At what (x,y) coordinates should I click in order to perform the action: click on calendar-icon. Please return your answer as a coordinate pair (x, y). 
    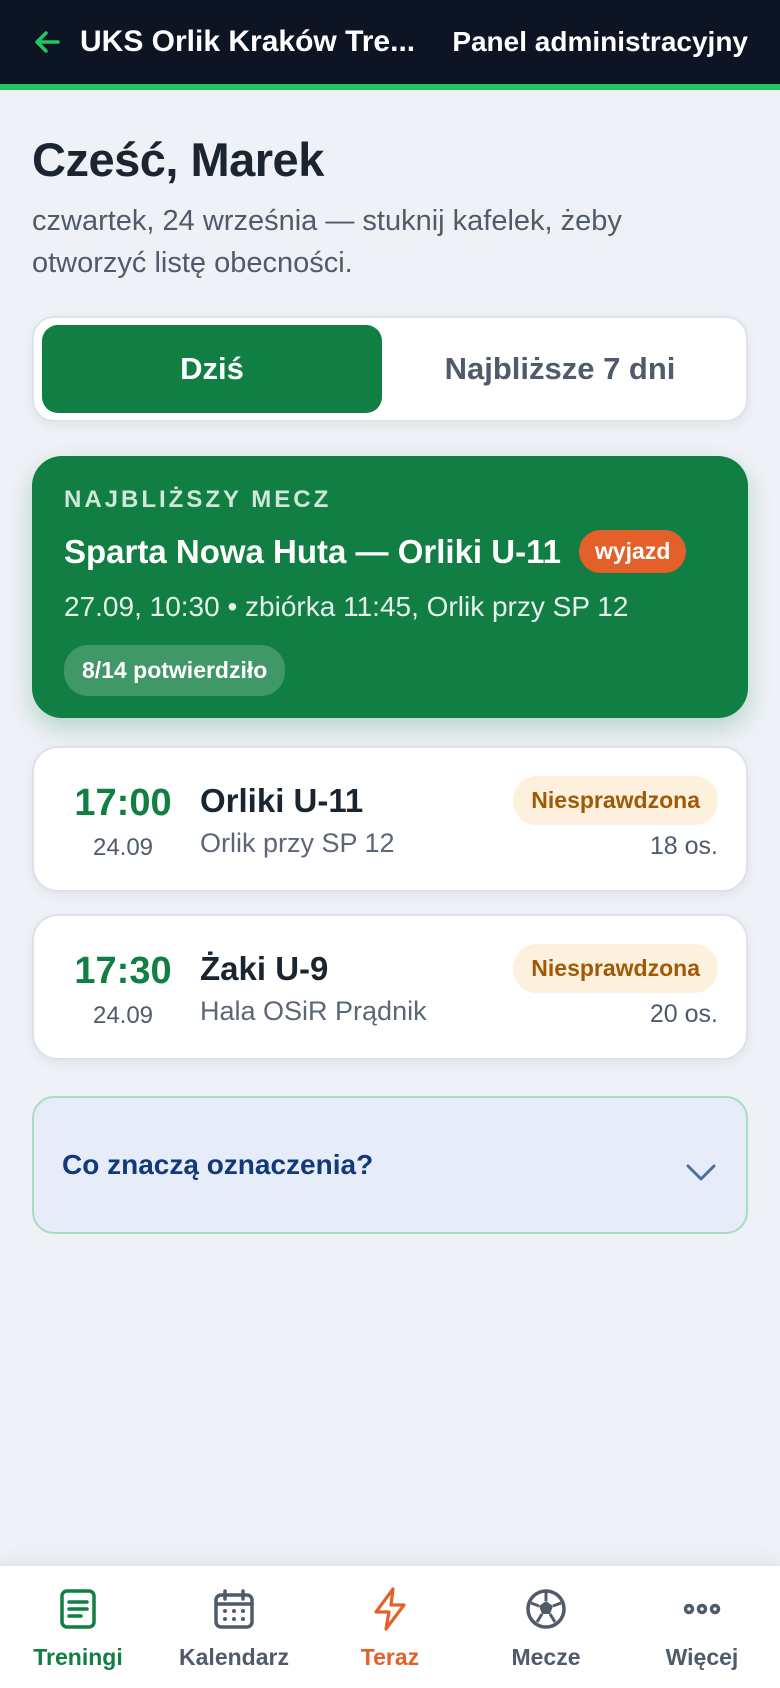
    Looking at the image, I should click on (234, 1609).